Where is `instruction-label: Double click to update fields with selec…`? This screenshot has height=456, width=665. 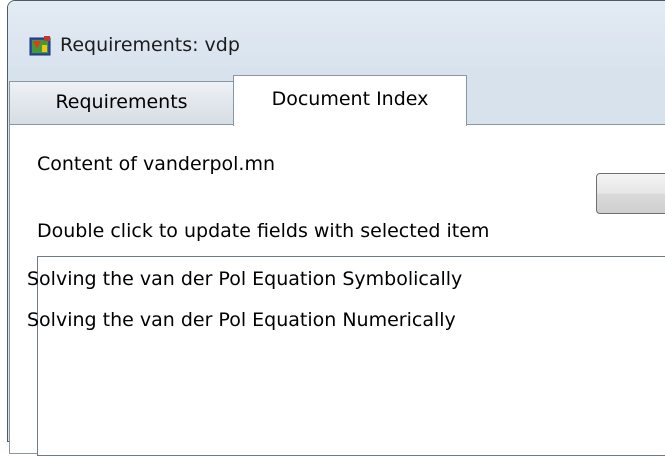 instruction-label: Double click to update fields with selec… is located at coordinates (263, 231).